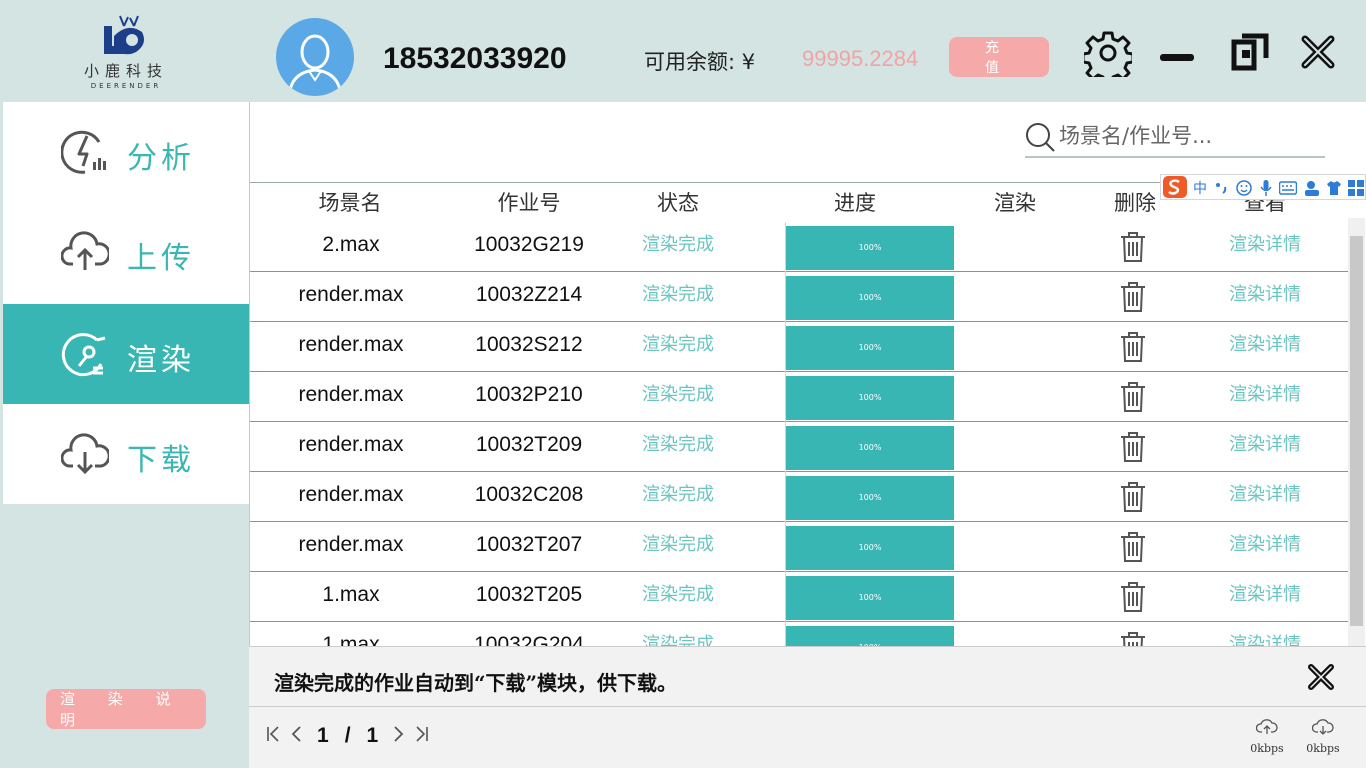  I want to click on search-input, so click(1189, 136).